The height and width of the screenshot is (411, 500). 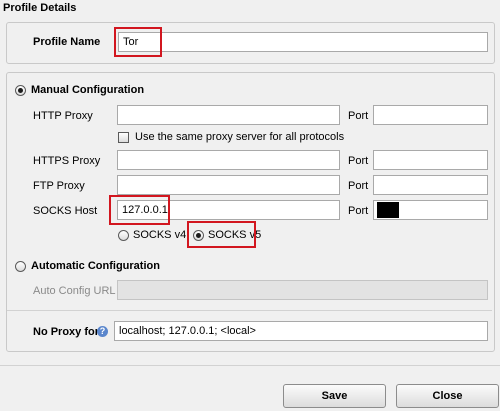 I want to click on https-port-input, so click(x=430, y=160).